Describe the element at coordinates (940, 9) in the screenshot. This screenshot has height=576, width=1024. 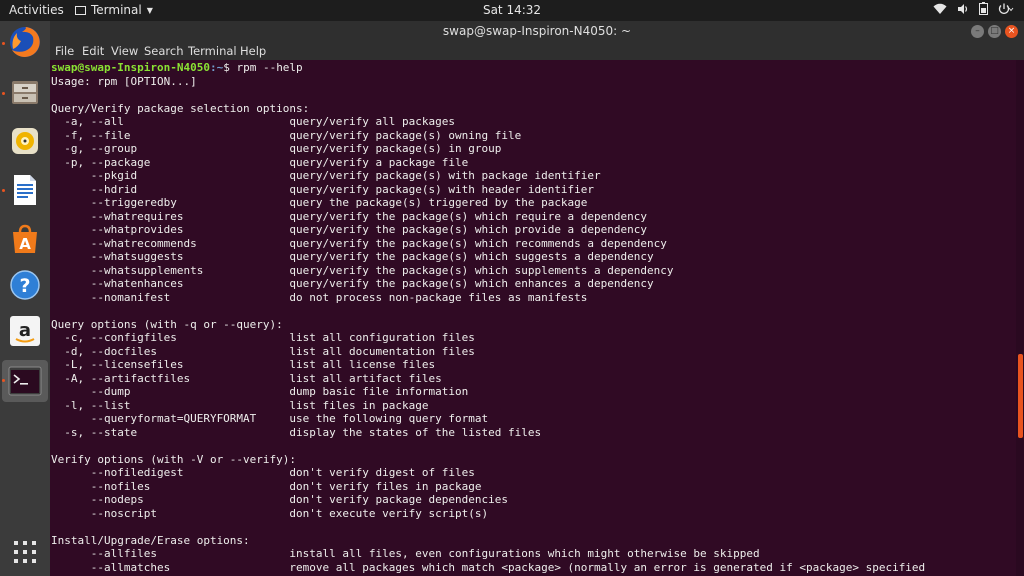
I see `wifi-icon` at that location.